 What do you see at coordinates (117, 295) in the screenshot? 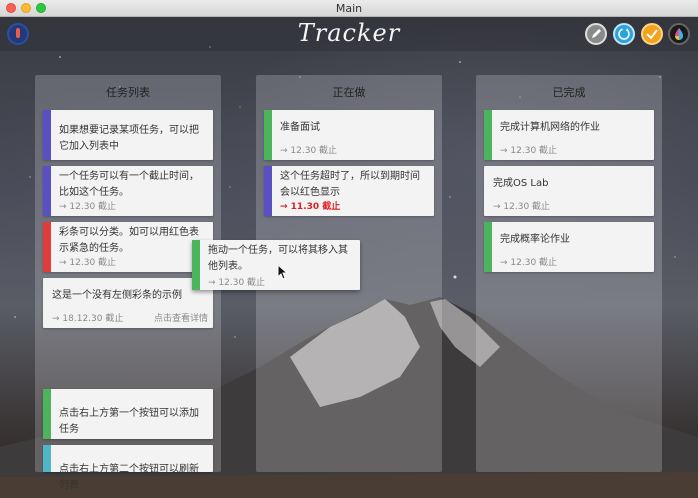
I see `task-text: 这是一个没有左侧彩条的示例` at bounding box center [117, 295].